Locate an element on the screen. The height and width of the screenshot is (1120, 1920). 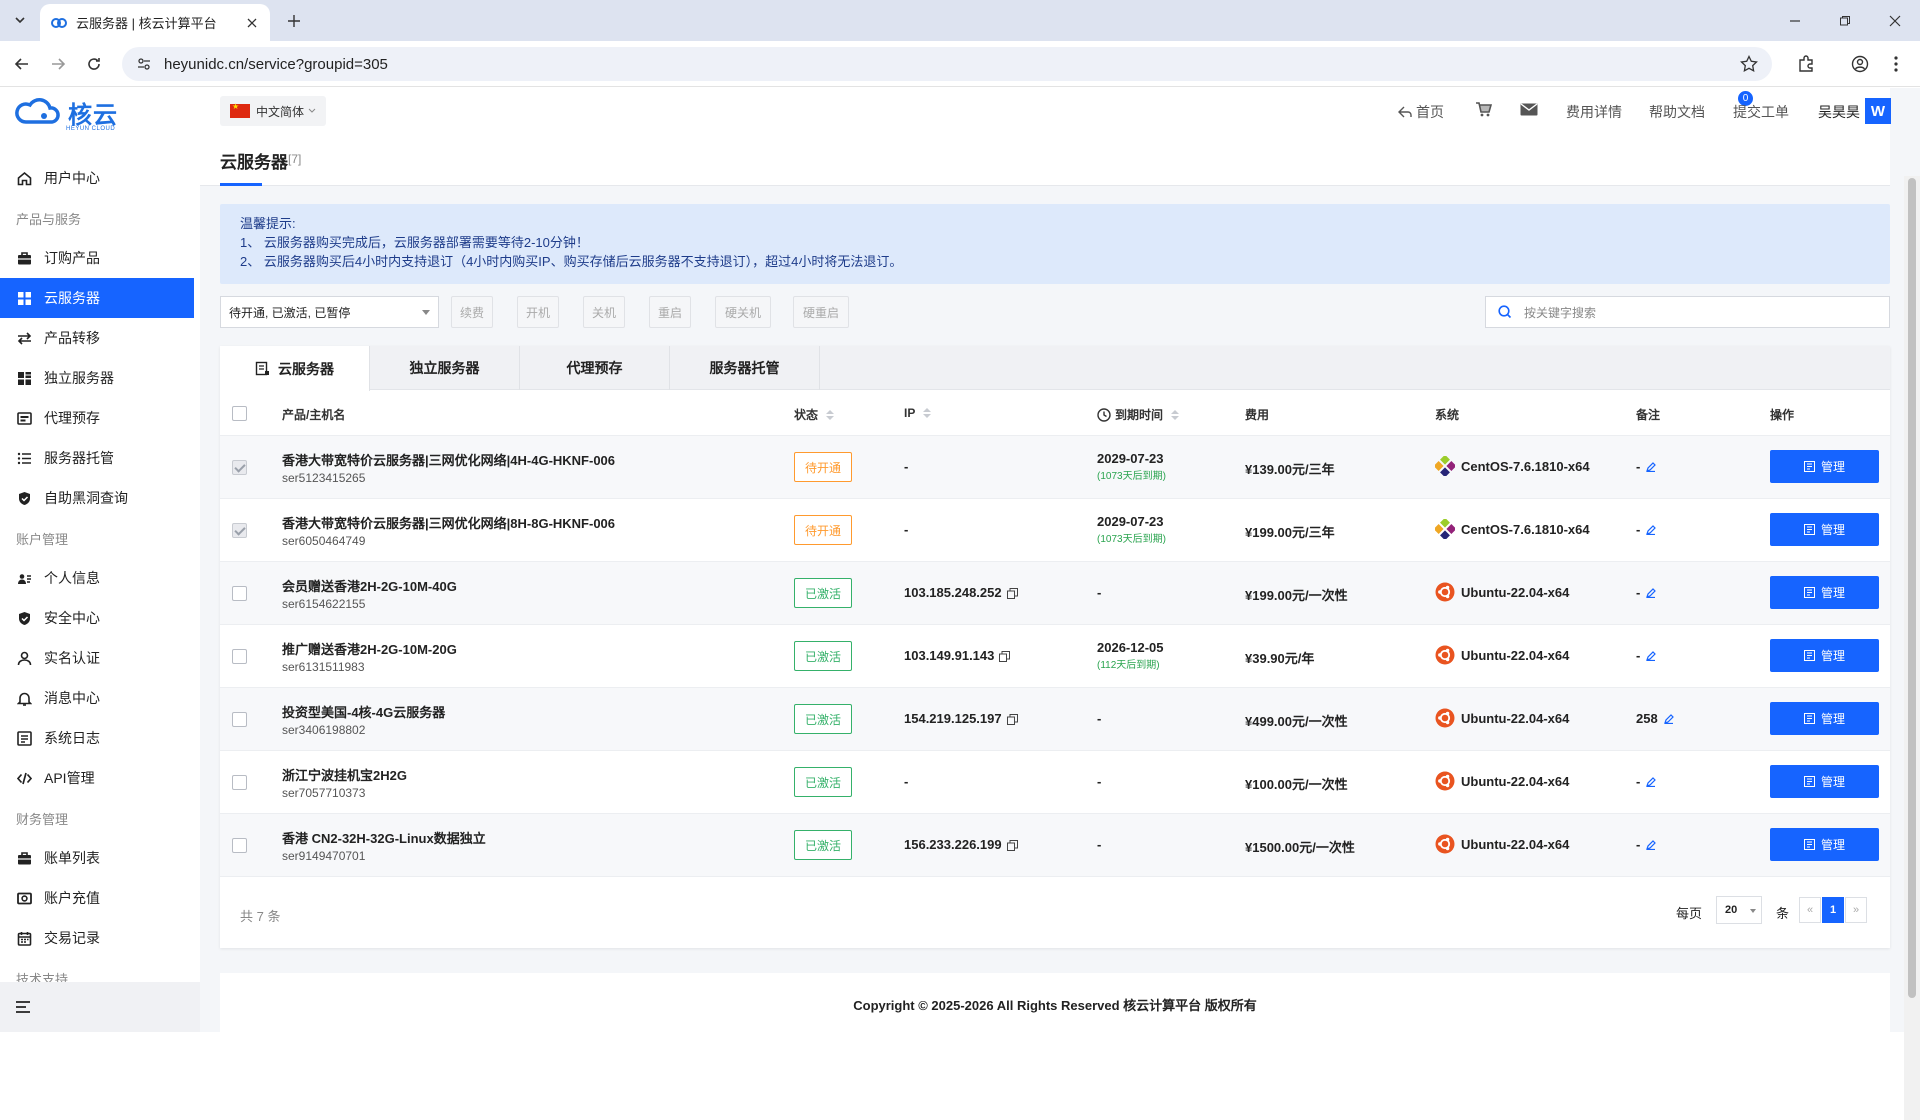
note-cell: - is located at coordinates (1646, 844).